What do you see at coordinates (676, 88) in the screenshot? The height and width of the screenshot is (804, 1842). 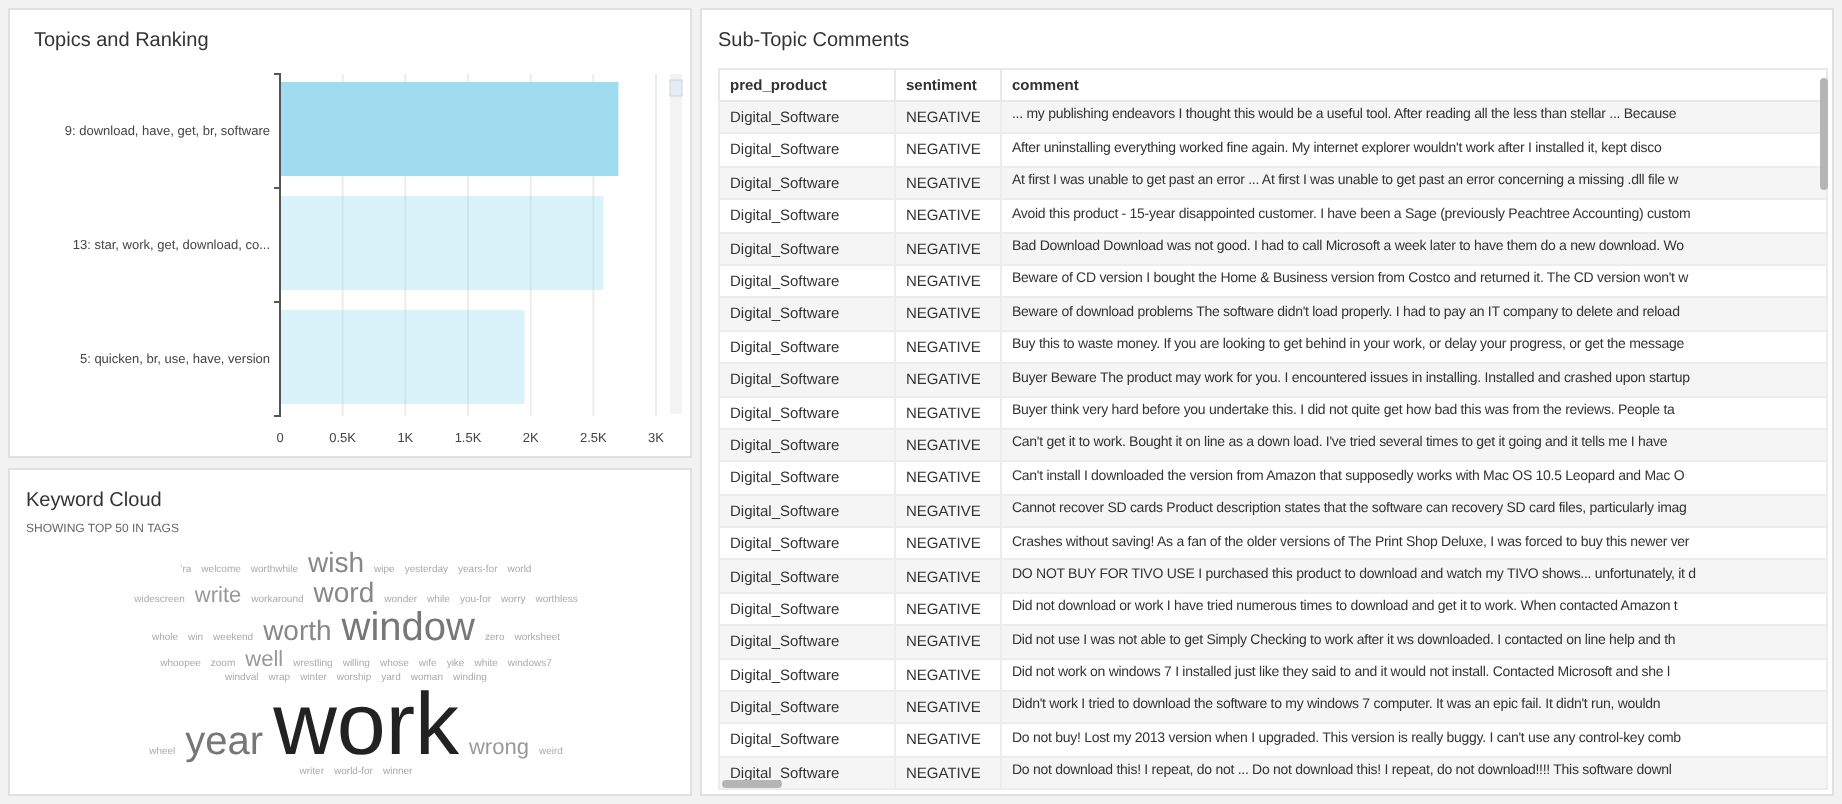 I see `scroll-thumb` at bounding box center [676, 88].